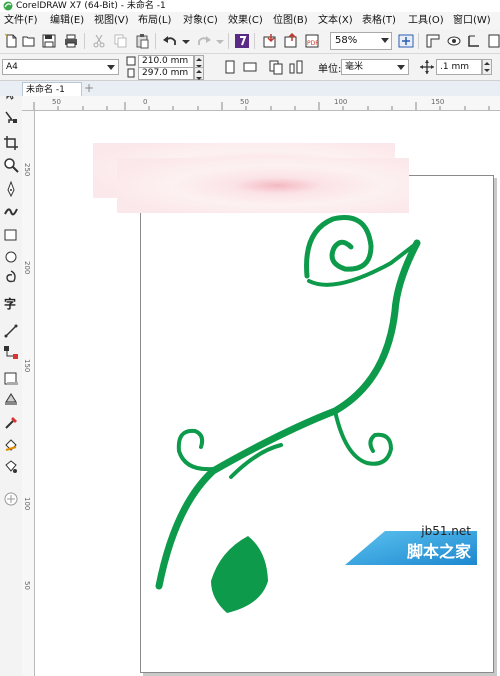 Image resolution: width=500 pixels, height=676 pixels. Describe the element at coordinates (120, 41) in the screenshot. I see `copy-icon` at that location.